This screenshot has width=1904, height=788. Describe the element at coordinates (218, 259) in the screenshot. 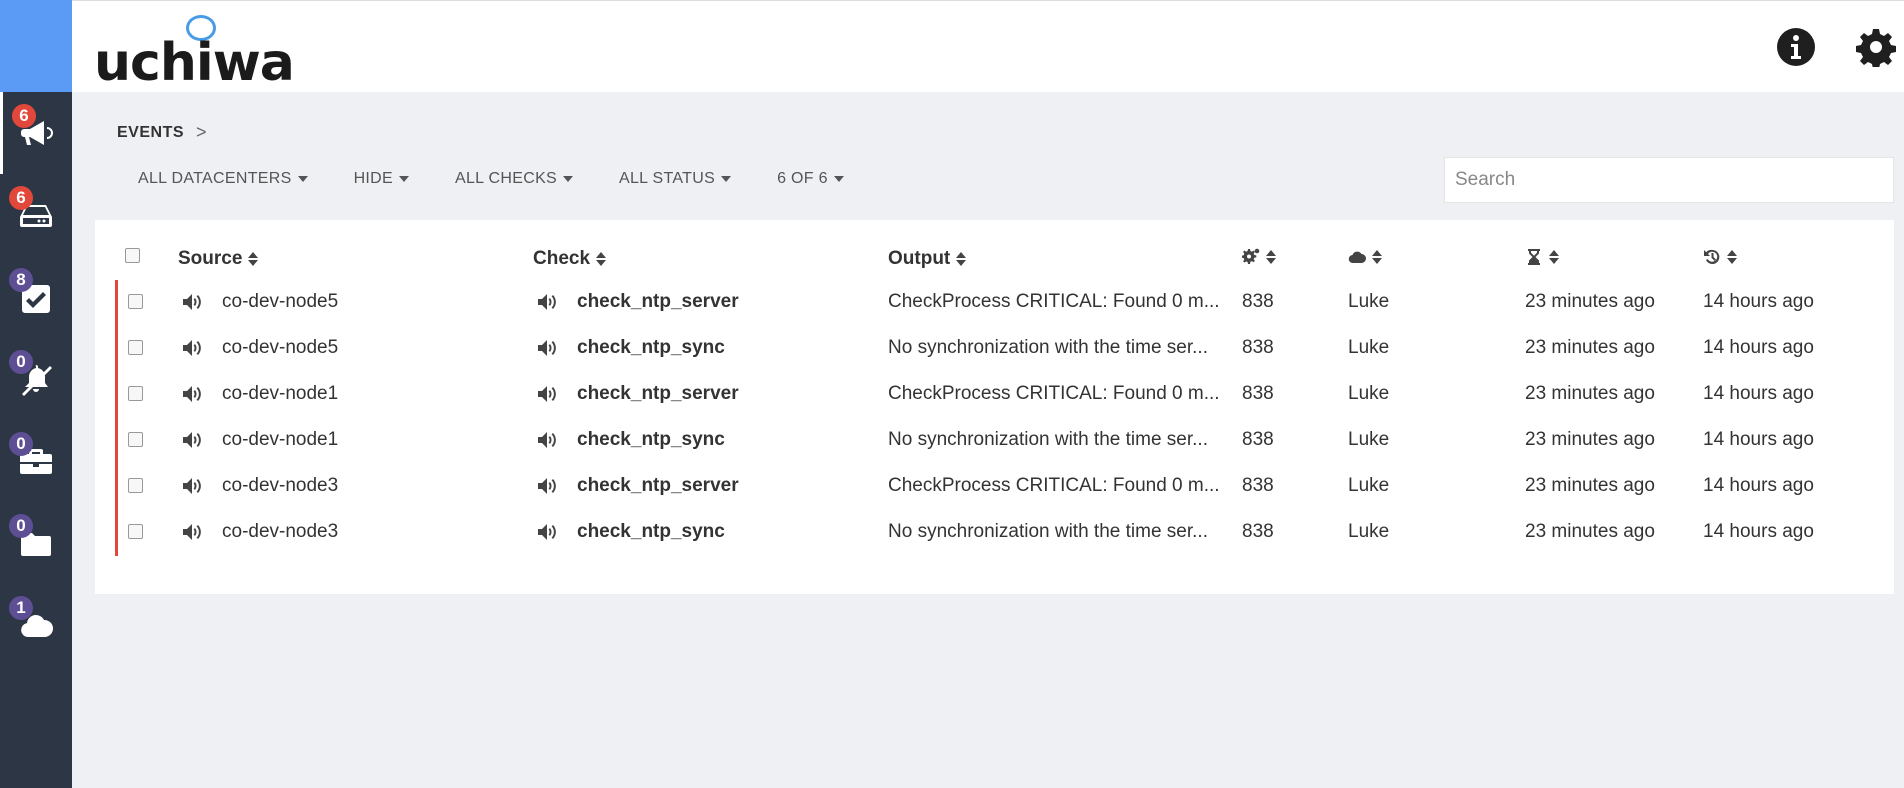

I see `column-header-source: Source` at that location.